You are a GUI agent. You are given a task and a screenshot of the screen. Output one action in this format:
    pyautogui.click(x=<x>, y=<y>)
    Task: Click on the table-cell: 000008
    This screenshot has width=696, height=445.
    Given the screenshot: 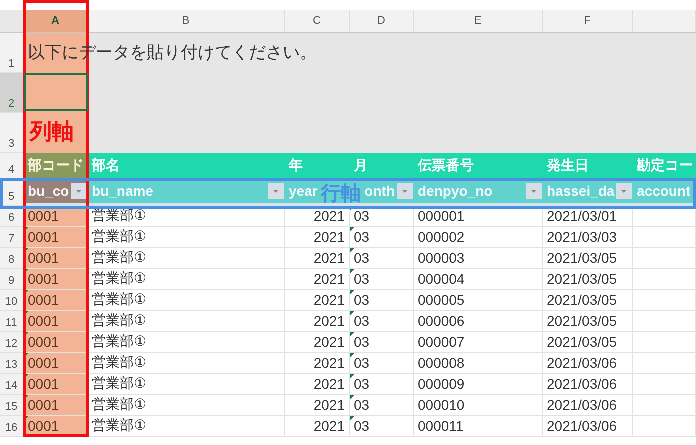 What is the action you would take?
    pyautogui.click(x=441, y=363)
    